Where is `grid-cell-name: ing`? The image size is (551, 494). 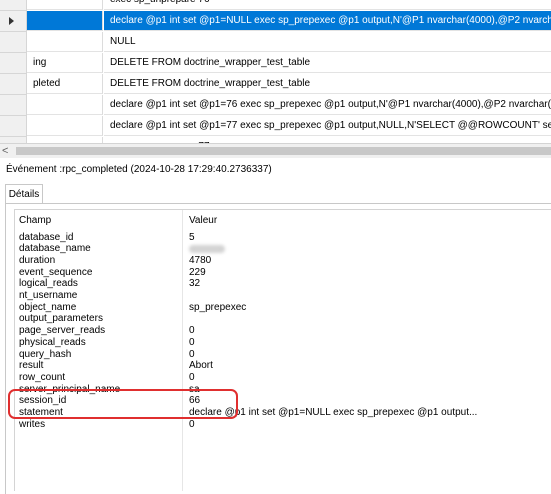 grid-cell-name: ing is located at coordinates (65, 63).